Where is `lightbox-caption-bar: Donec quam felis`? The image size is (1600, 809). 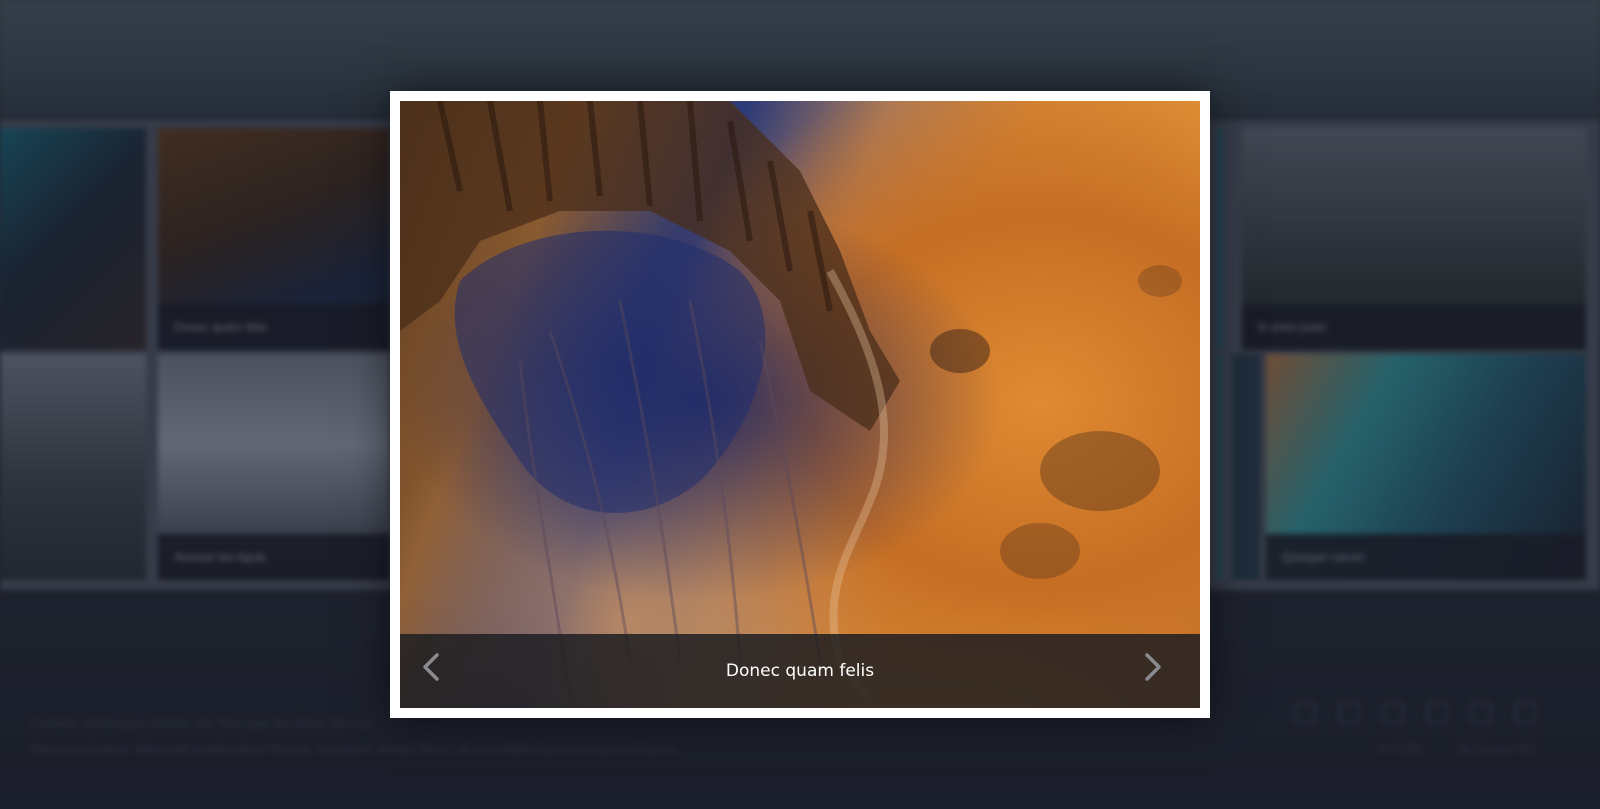
lightbox-caption-bar: Donec quam felis is located at coordinates (800, 671).